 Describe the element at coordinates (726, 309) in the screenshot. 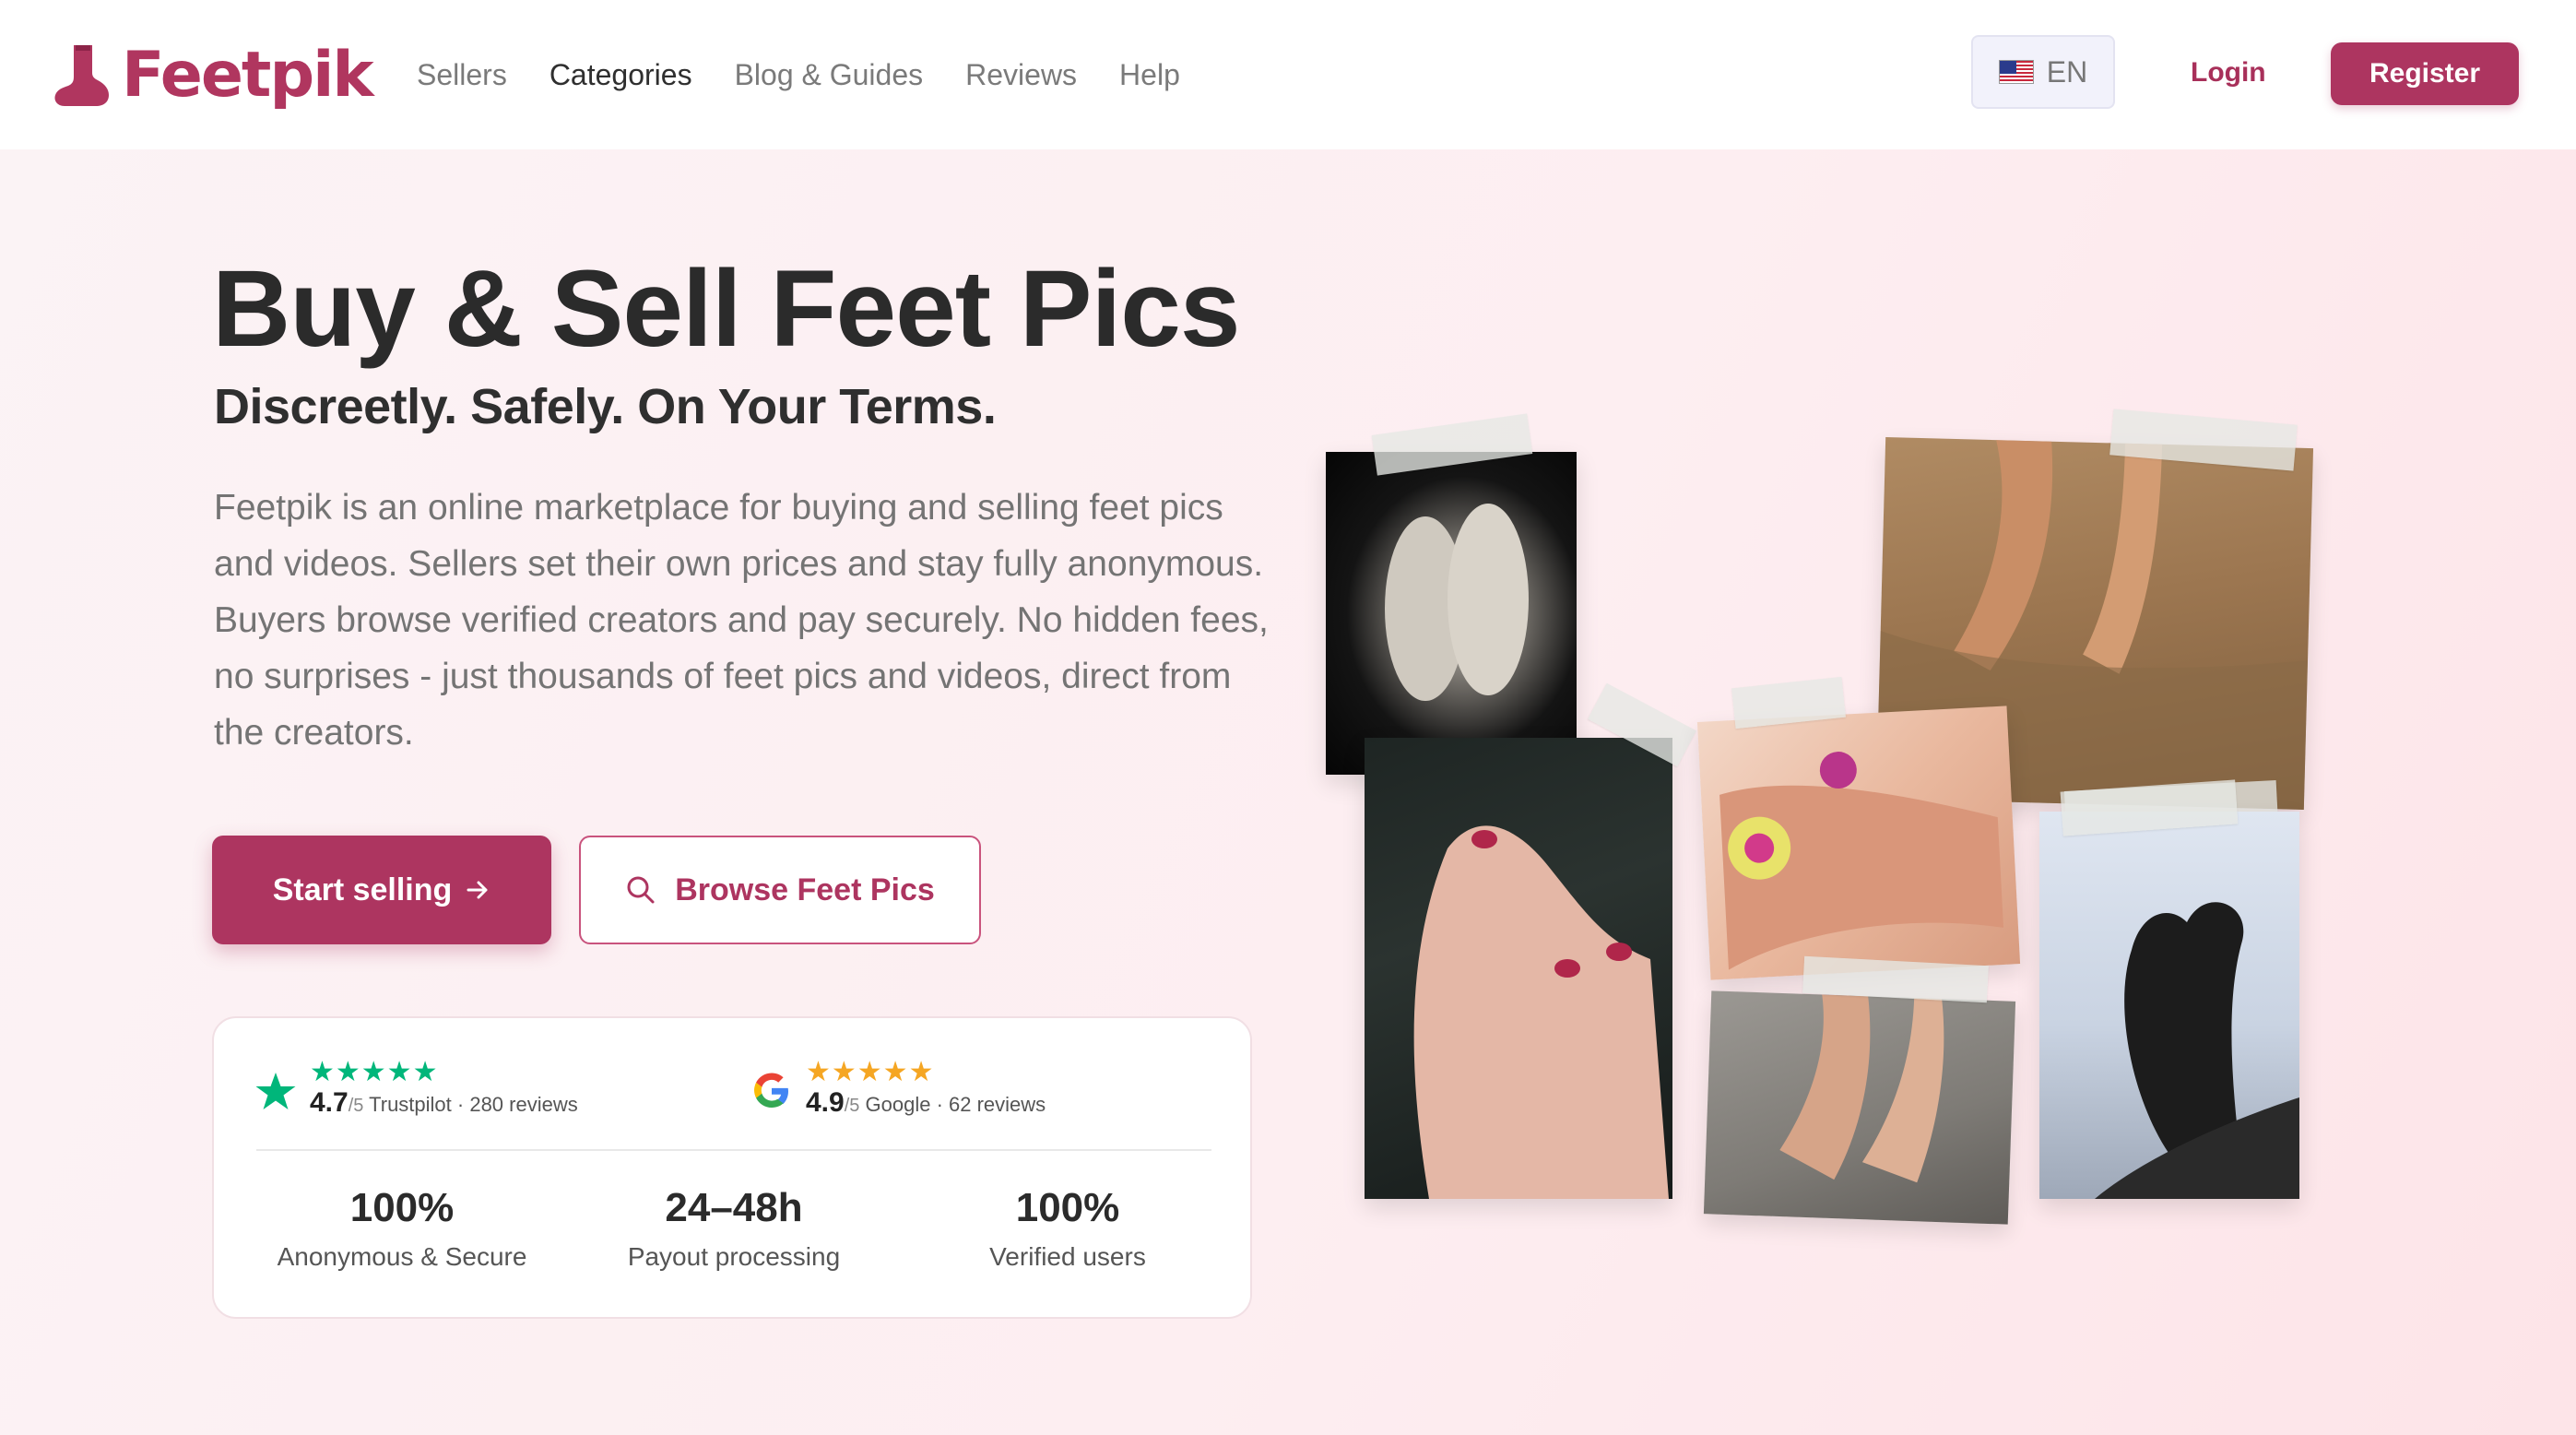

I see `hero-title: Buy & Sell Feet Pics` at that location.